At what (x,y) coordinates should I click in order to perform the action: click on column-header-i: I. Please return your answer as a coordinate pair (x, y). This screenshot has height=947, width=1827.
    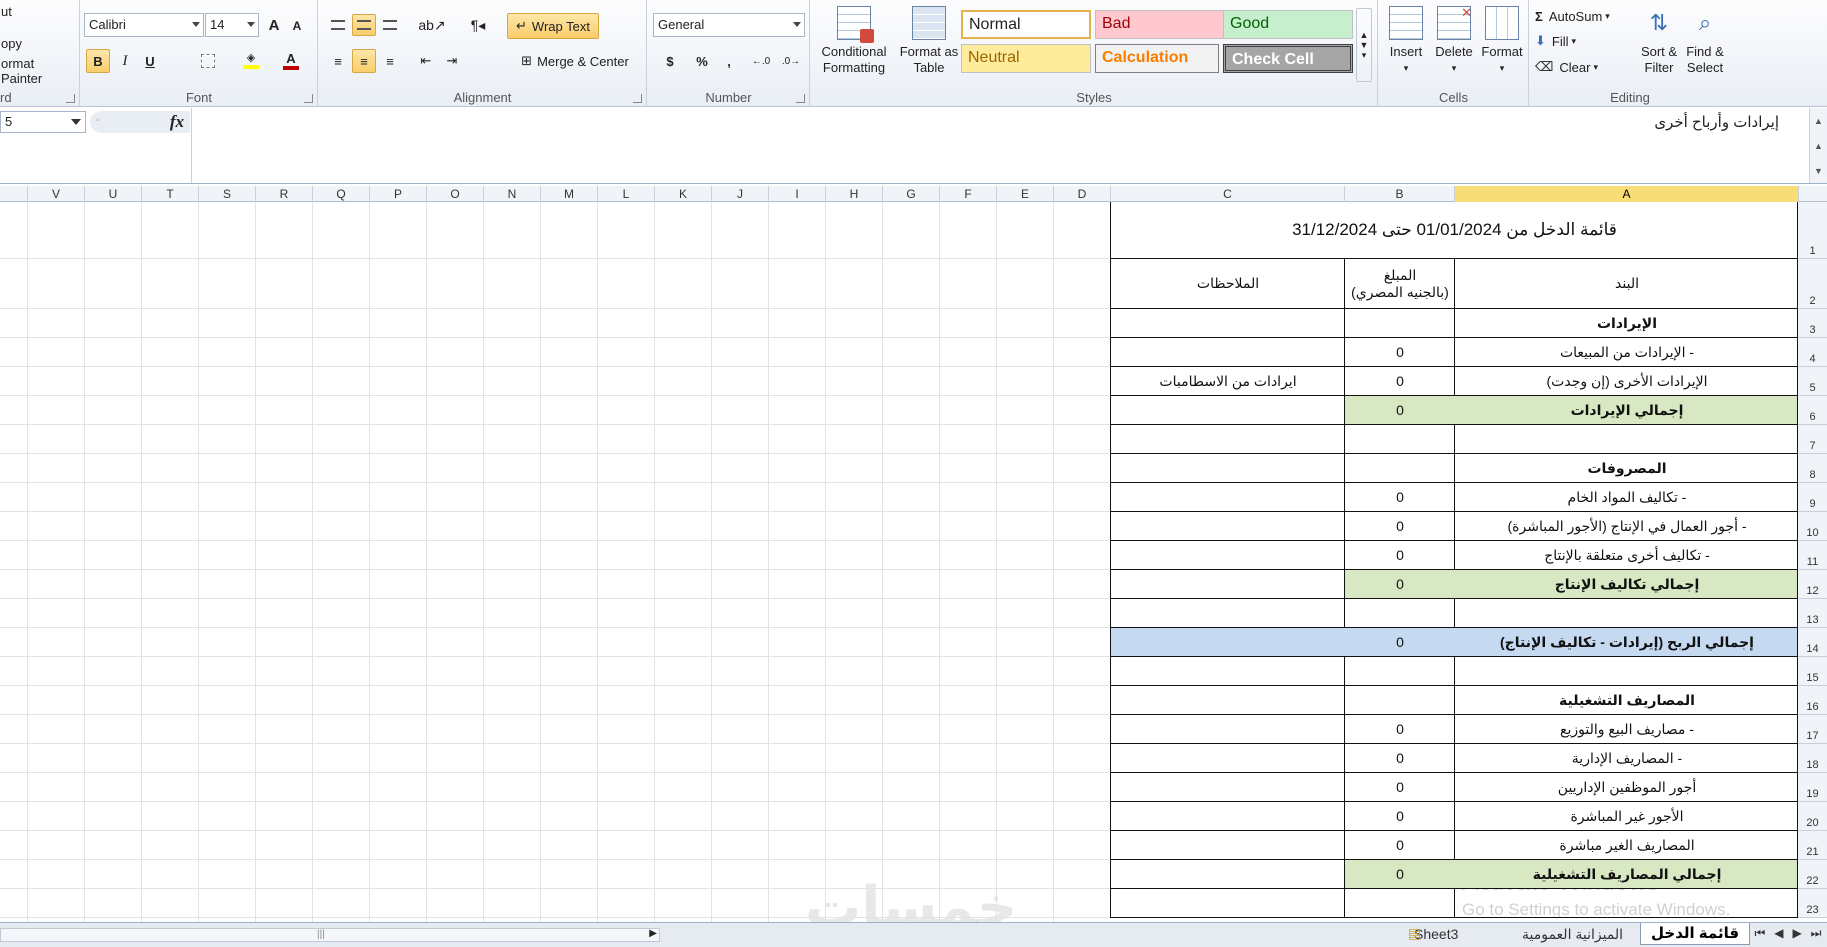
    Looking at the image, I should click on (796, 194).